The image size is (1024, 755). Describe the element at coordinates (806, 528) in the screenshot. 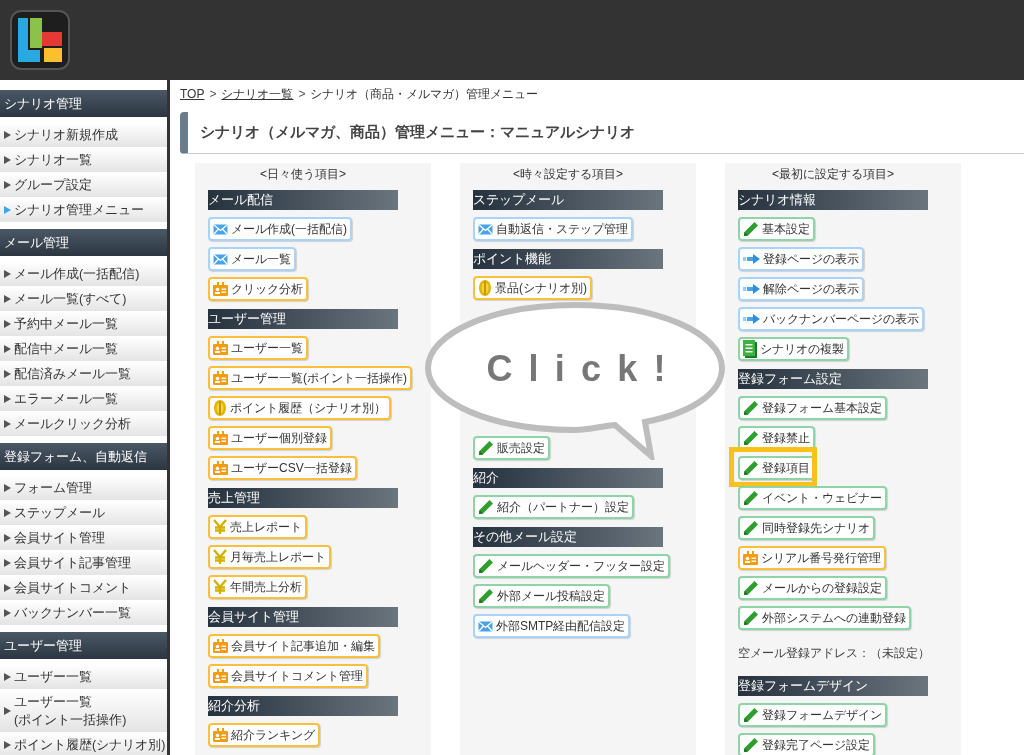

I see `menu-button: 同時登録先シナリオ` at that location.